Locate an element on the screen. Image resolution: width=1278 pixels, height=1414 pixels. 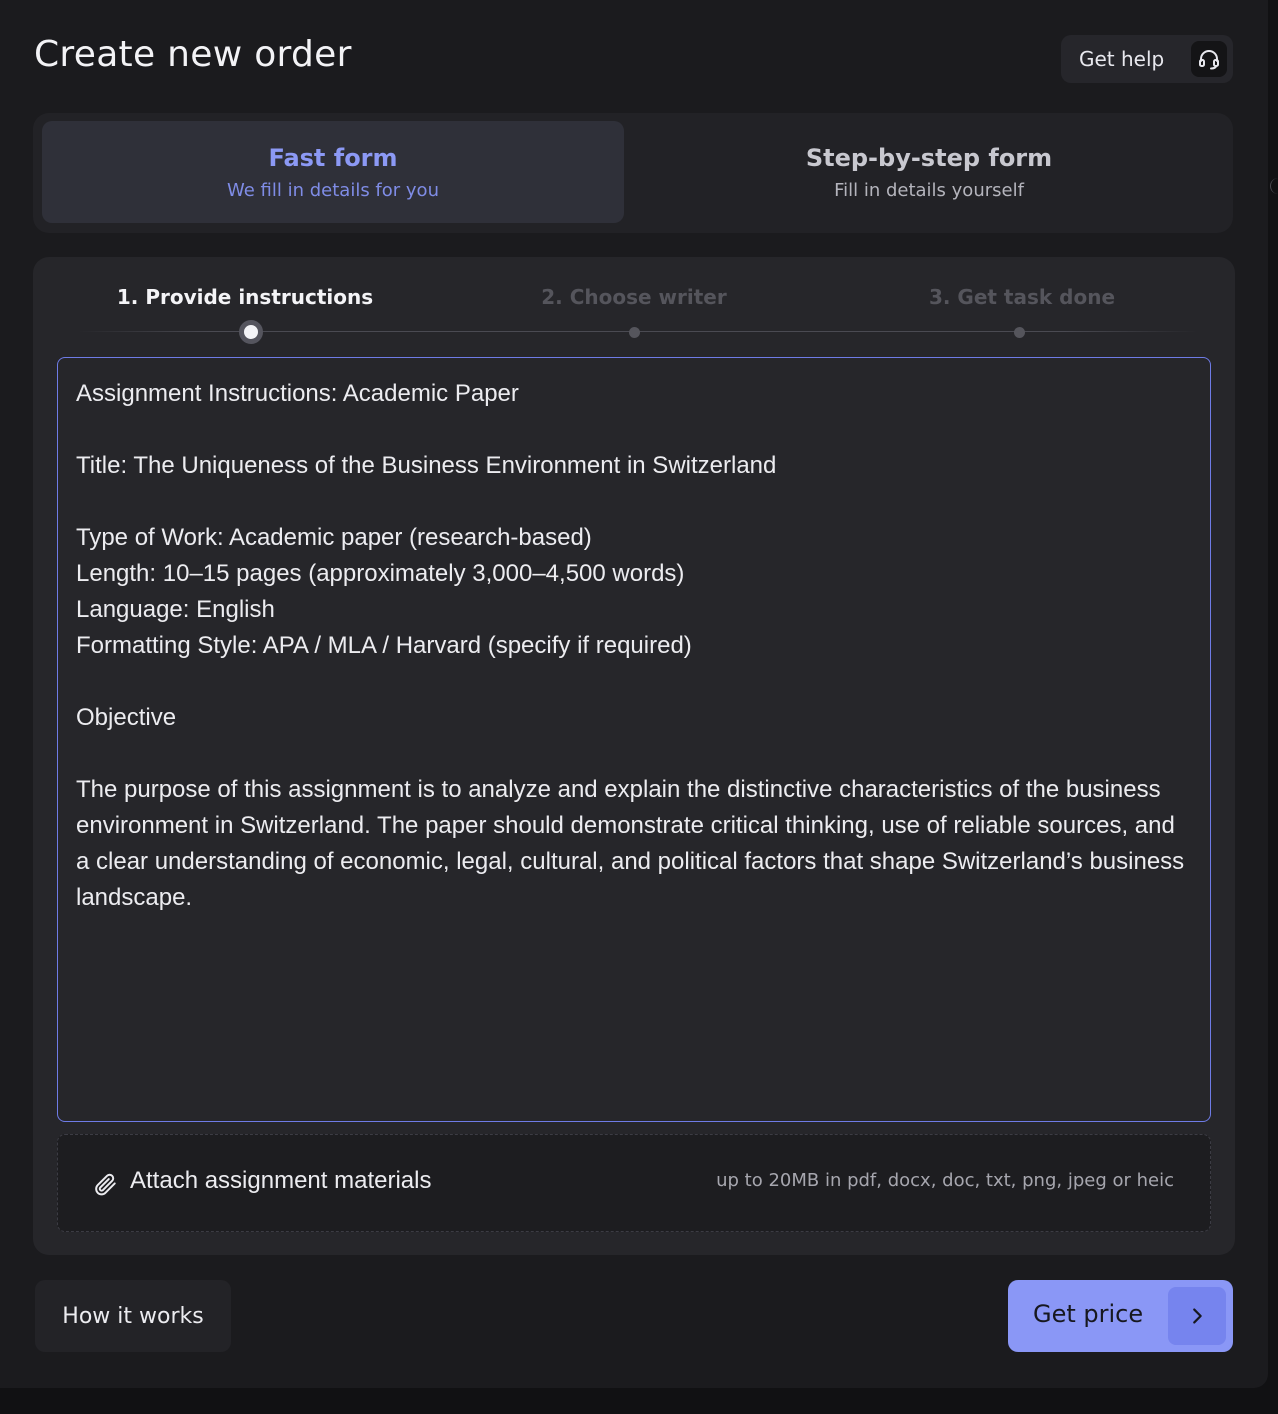
get-price-label: Get price is located at coordinates (1088, 1314).